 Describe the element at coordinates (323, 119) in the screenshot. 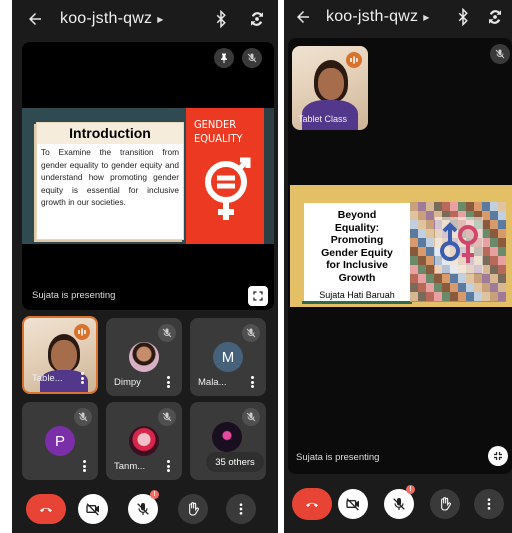

I see `self-tile-name: Tablet Class` at that location.